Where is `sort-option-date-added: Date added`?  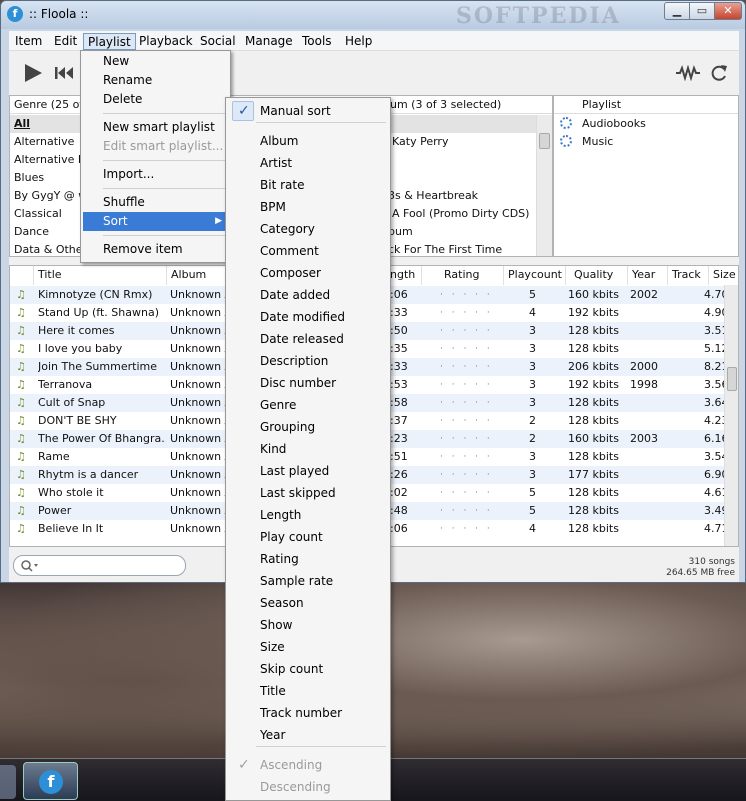 sort-option-date-added: Date added is located at coordinates (308, 295).